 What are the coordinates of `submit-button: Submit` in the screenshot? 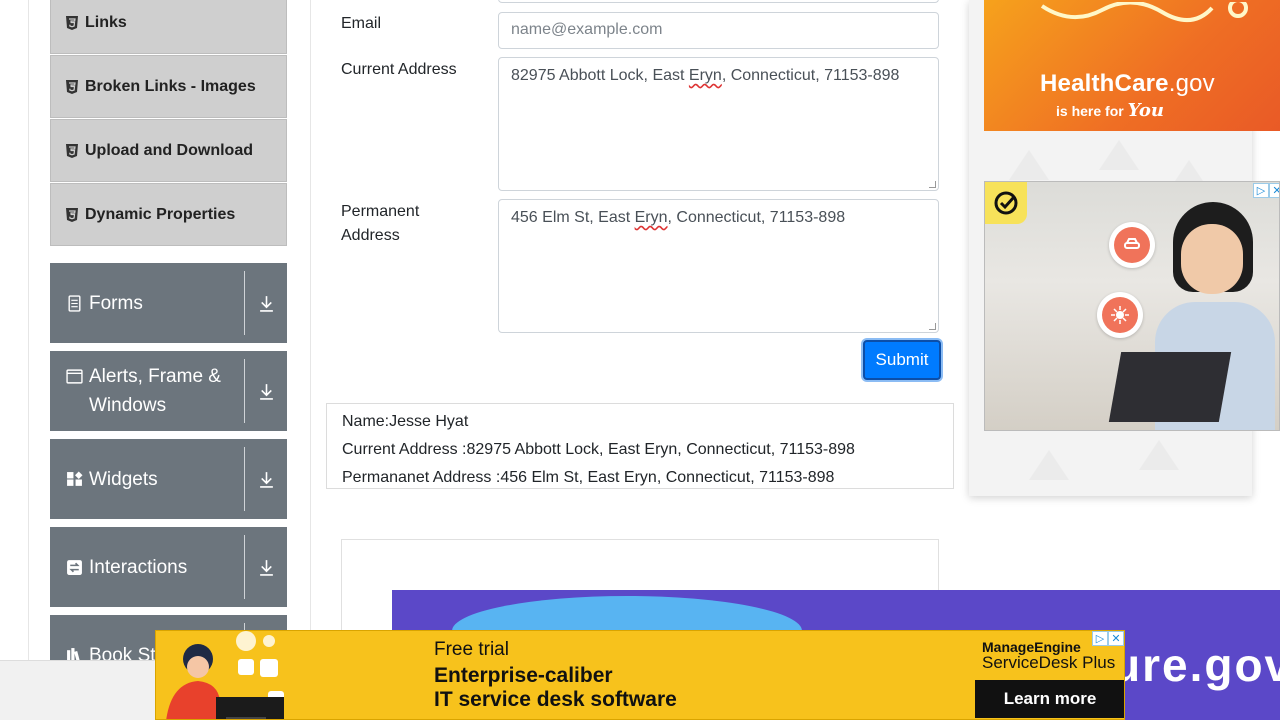 It's located at (902, 360).